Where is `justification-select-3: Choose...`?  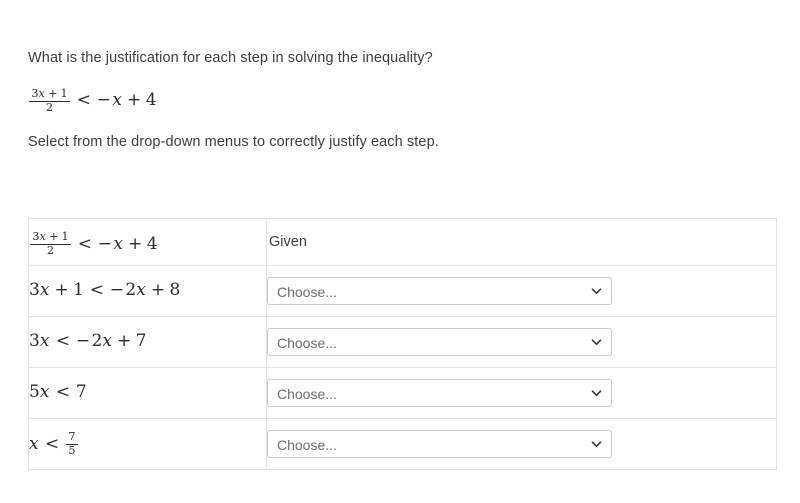
justification-select-3: Choose... is located at coordinates (439, 342).